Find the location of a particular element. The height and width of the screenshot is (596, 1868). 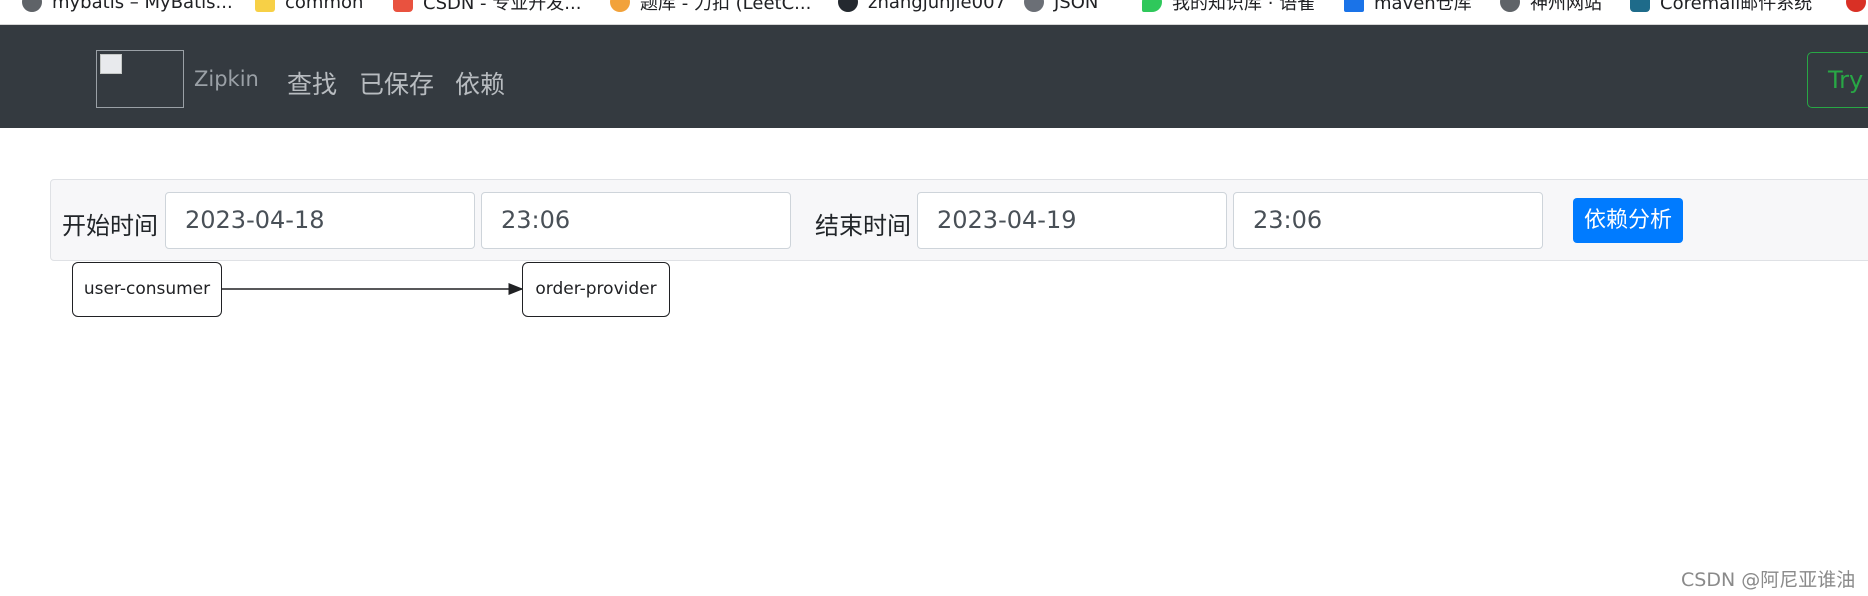

csdn-watermark: CSDN @阿尼亚谁油 is located at coordinates (1768, 580).